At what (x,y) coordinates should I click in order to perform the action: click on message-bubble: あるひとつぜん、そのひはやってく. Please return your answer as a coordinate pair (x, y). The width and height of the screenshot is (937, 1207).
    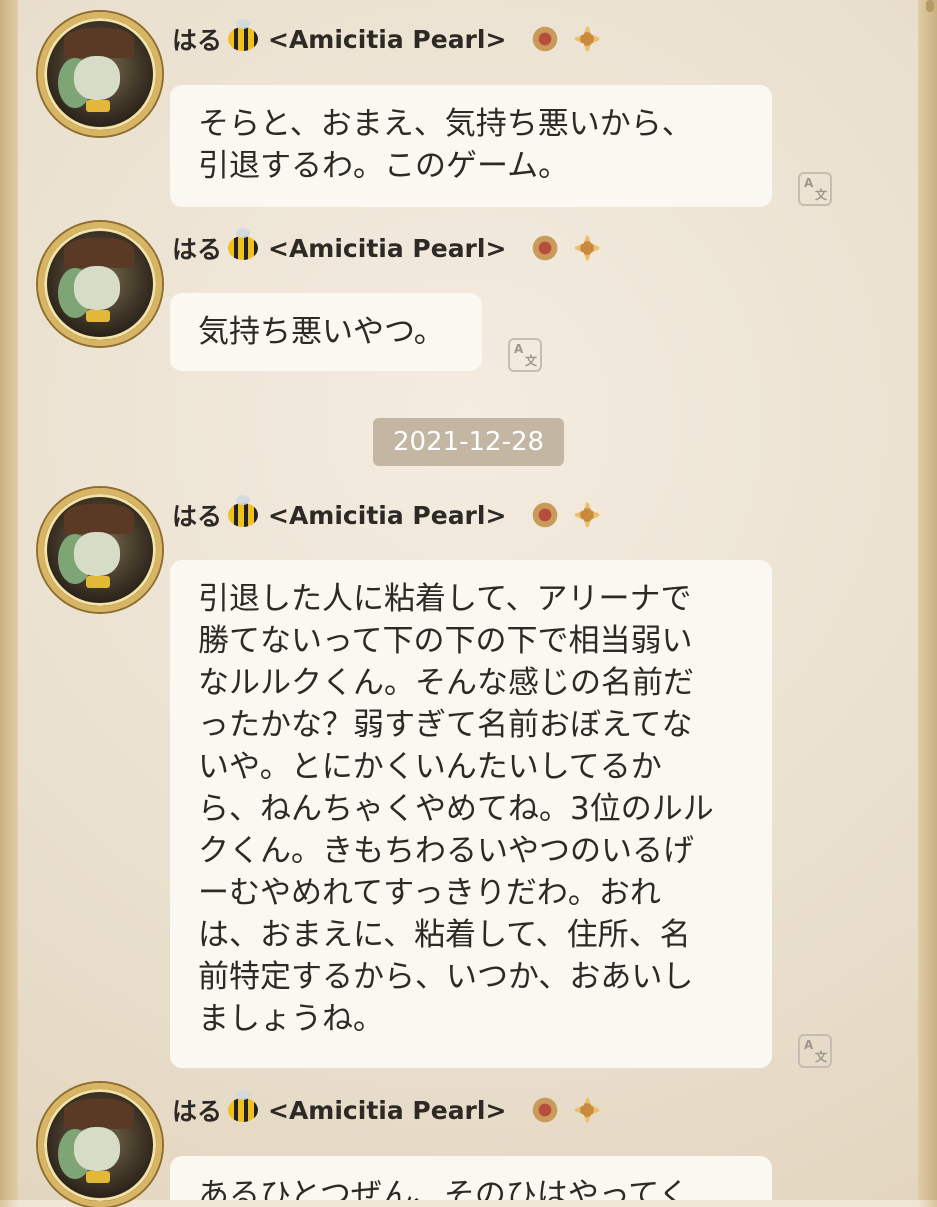
    Looking at the image, I should click on (471, 1178).